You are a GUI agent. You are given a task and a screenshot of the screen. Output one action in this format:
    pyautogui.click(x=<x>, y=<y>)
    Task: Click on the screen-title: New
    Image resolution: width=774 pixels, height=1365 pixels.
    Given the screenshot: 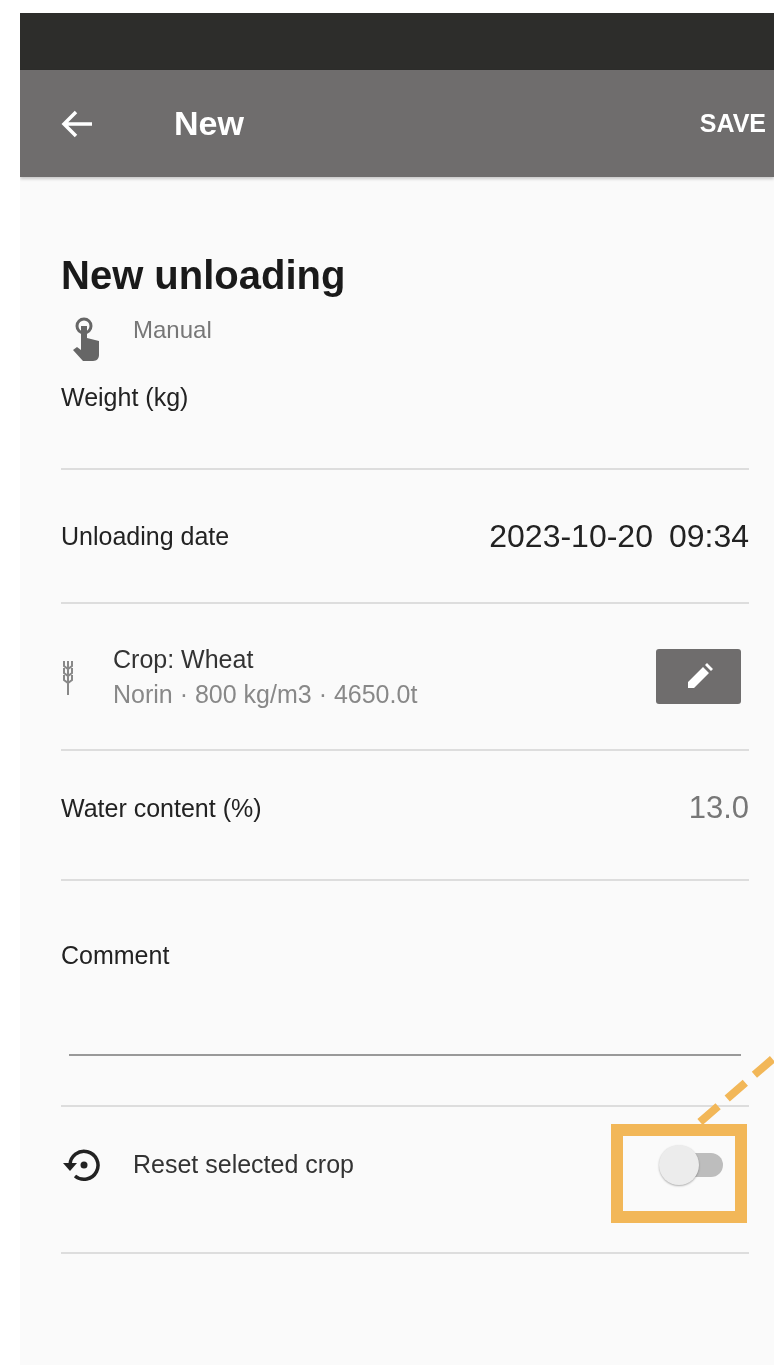 What is the action you would take?
    pyautogui.click(x=209, y=123)
    